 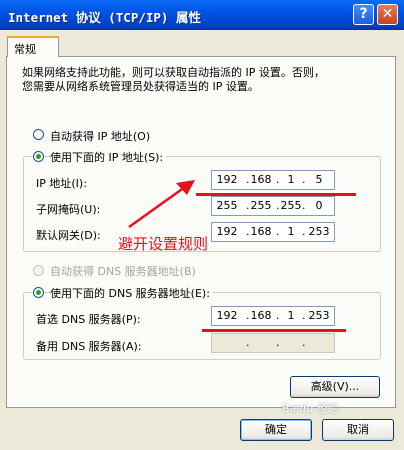 What do you see at coordinates (273, 316) in the screenshot?
I see `preferred-dns-field: 192. 168. 1. 253` at bounding box center [273, 316].